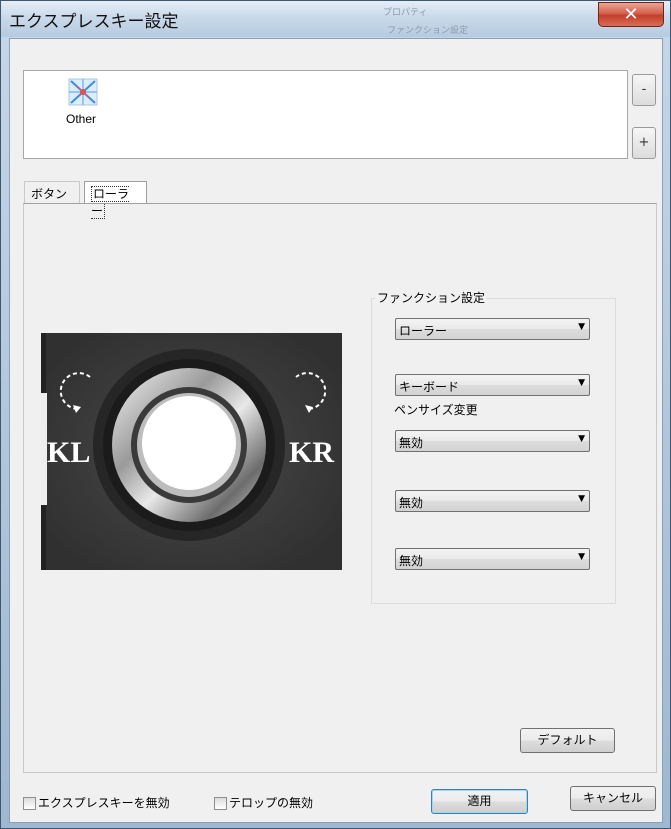 This screenshot has height=829, width=671. Describe the element at coordinates (325, 114) in the screenshot. I see `application-list: Other` at that location.